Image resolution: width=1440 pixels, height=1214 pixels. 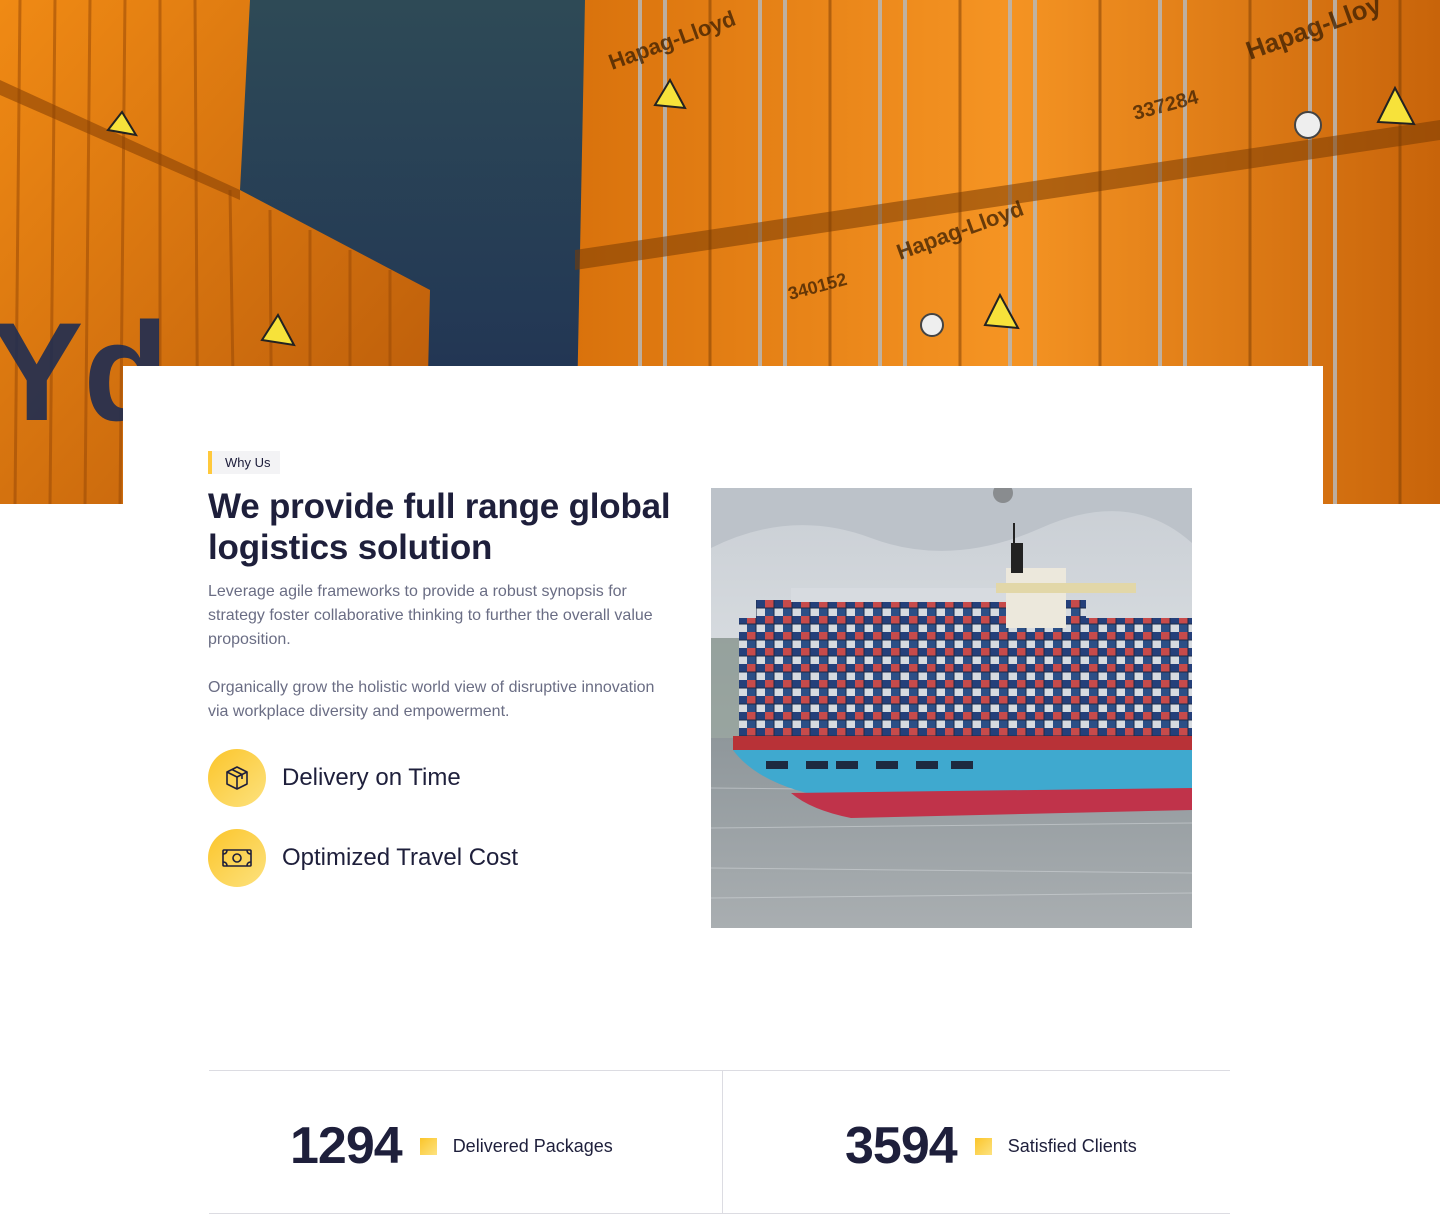 I want to click on feature-delivery-on-time: Delivery on Time, so click(x=334, y=778).